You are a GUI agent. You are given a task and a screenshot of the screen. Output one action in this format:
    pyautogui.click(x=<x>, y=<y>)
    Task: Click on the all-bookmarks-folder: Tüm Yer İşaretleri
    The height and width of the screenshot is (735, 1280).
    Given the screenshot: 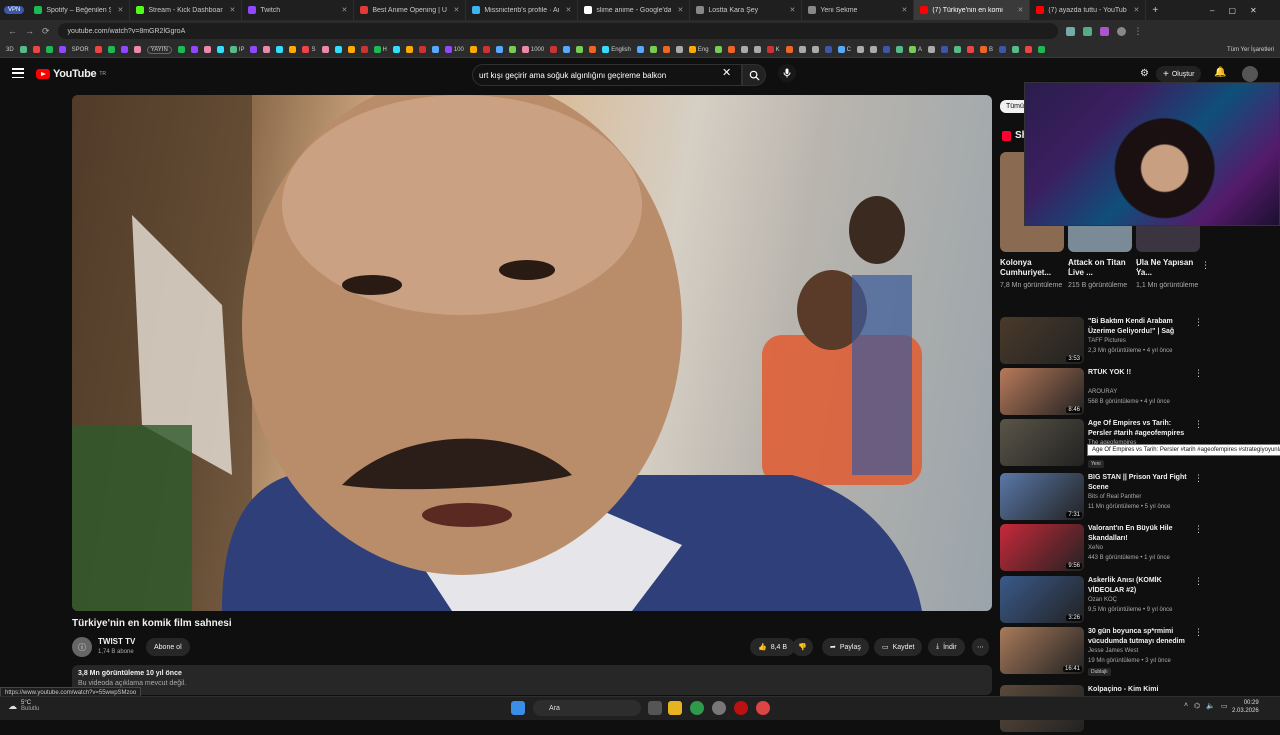 What is the action you would take?
    pyautogui.click(x=1253, y=50)
    